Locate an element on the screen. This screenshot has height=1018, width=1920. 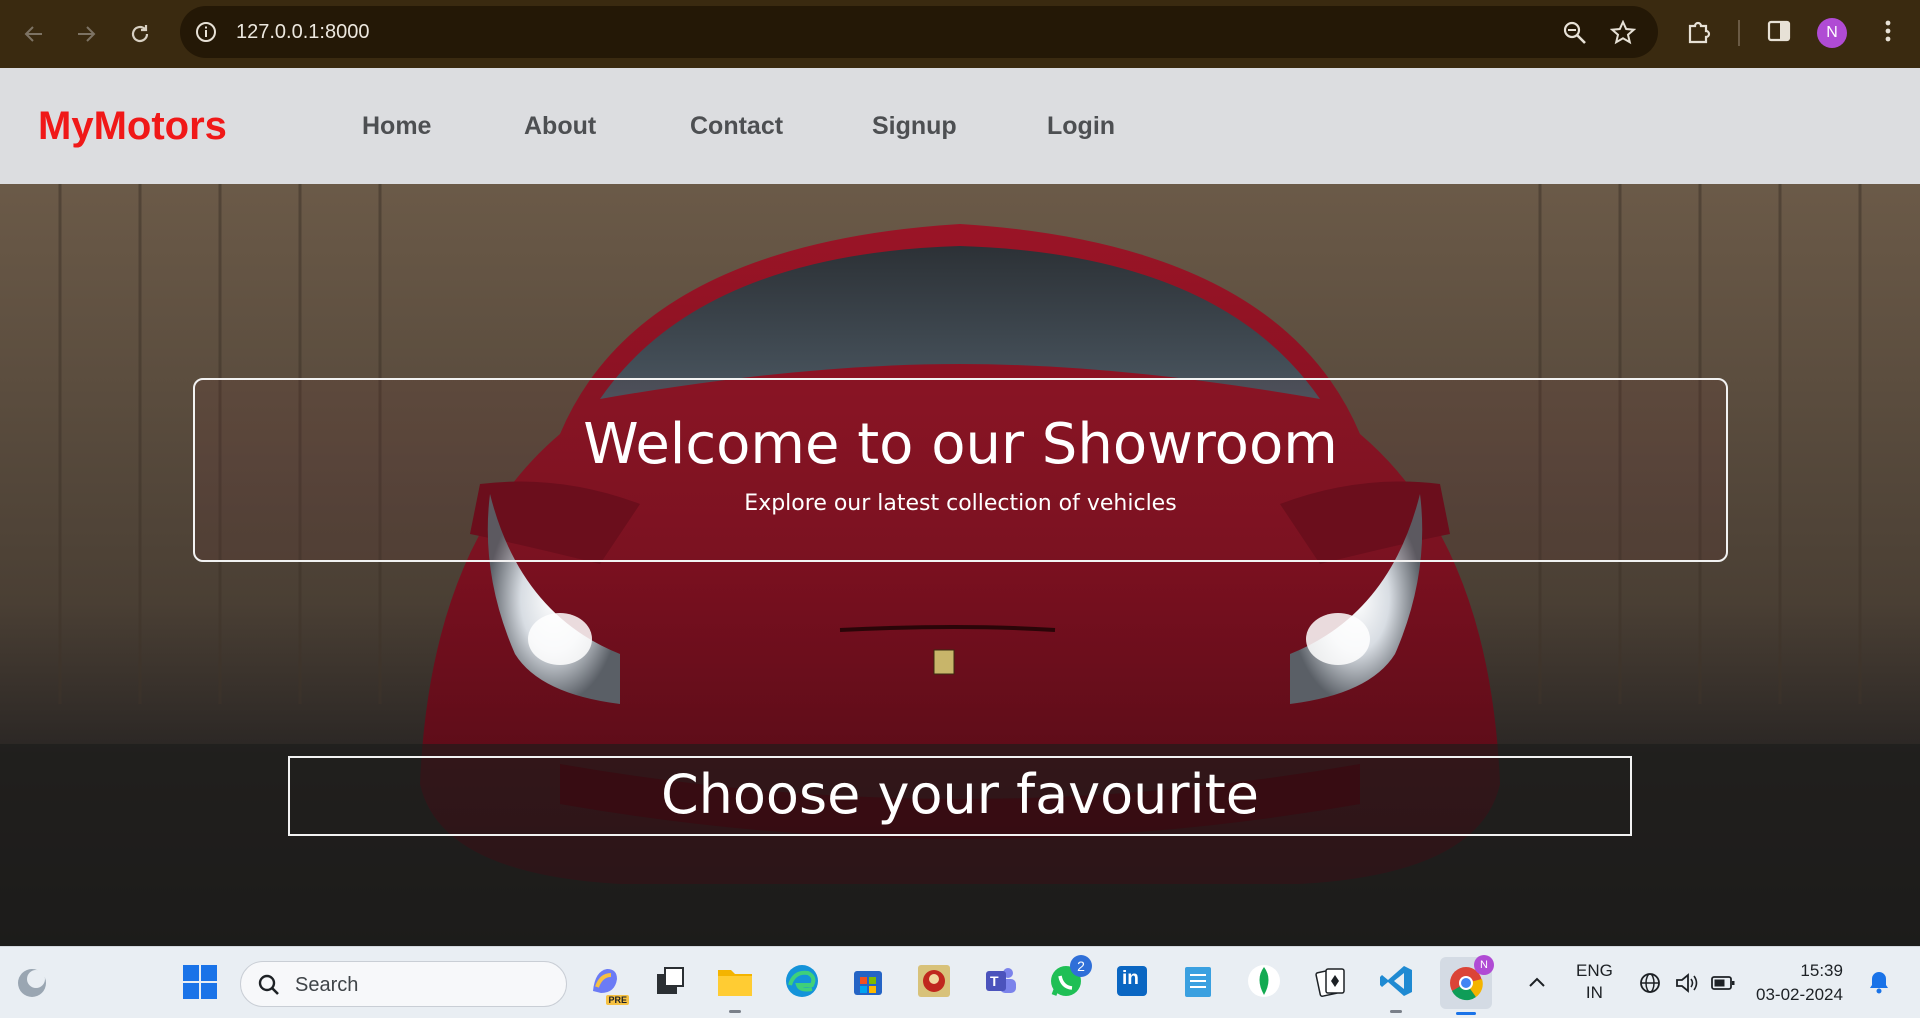
weather-widget-icon is located at coordinates (32, 983).